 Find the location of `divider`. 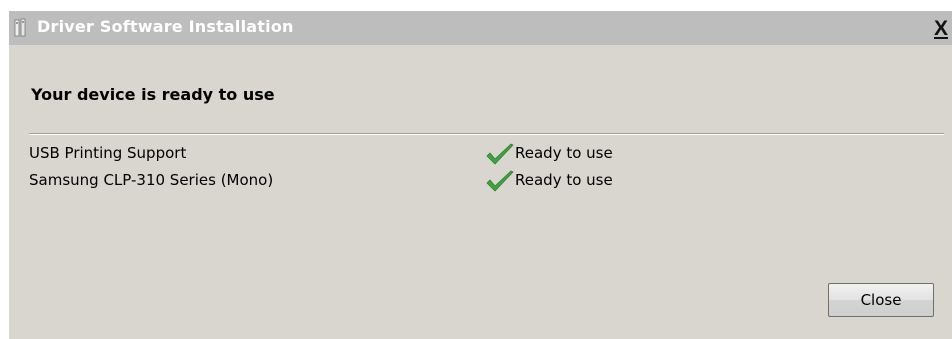

divider is located at coordinates (486, 134).